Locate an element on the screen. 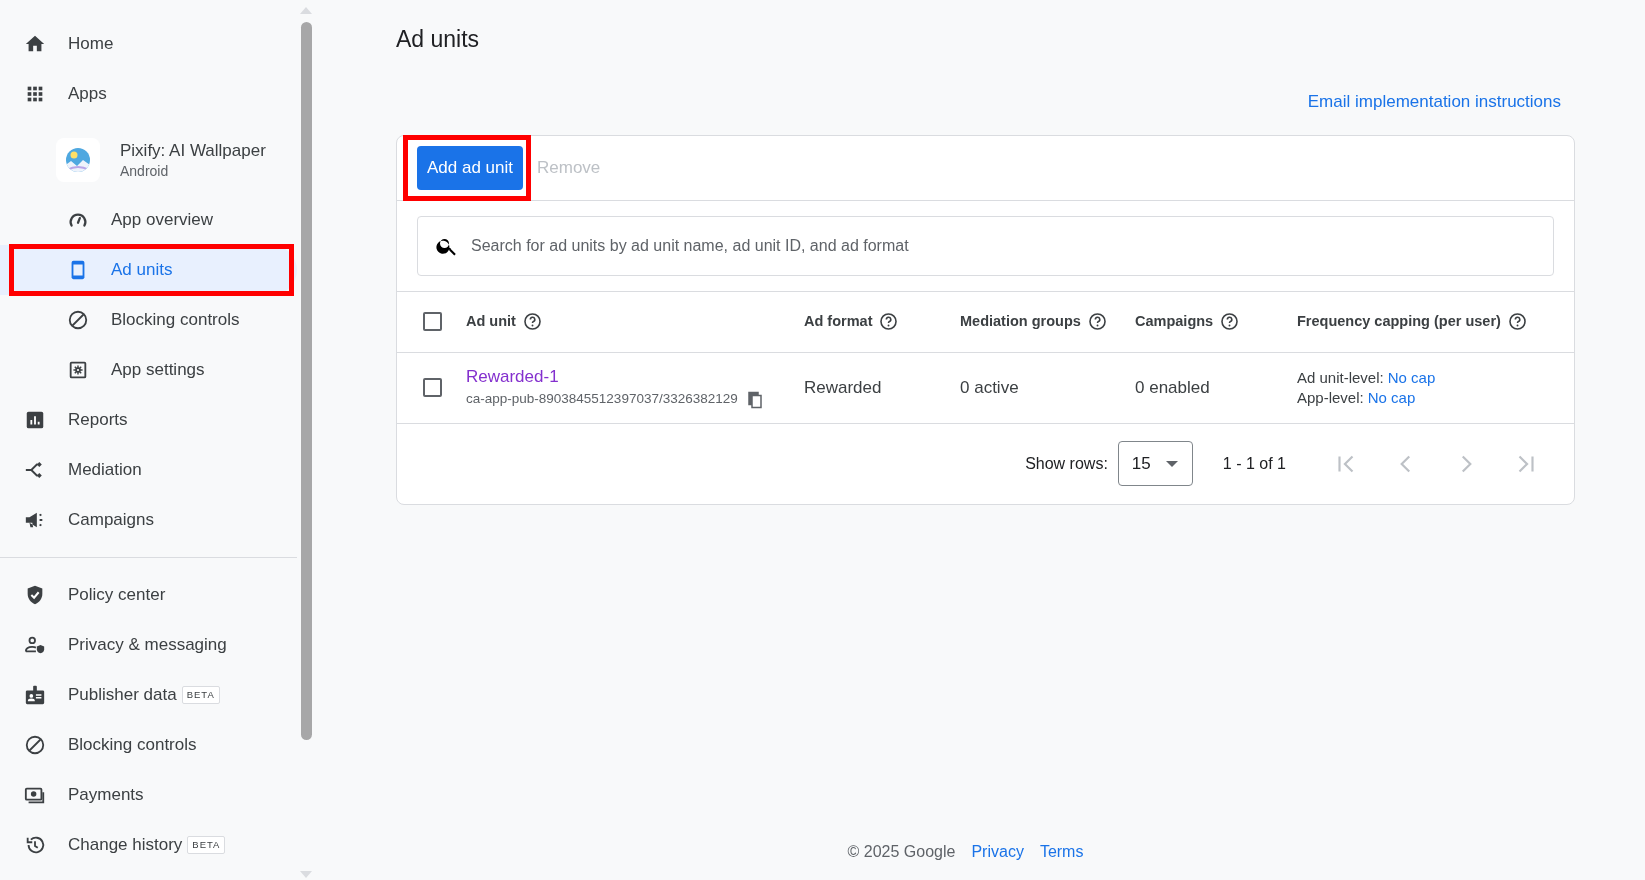  column-header: Ad format is located at coordinates (838, 321).